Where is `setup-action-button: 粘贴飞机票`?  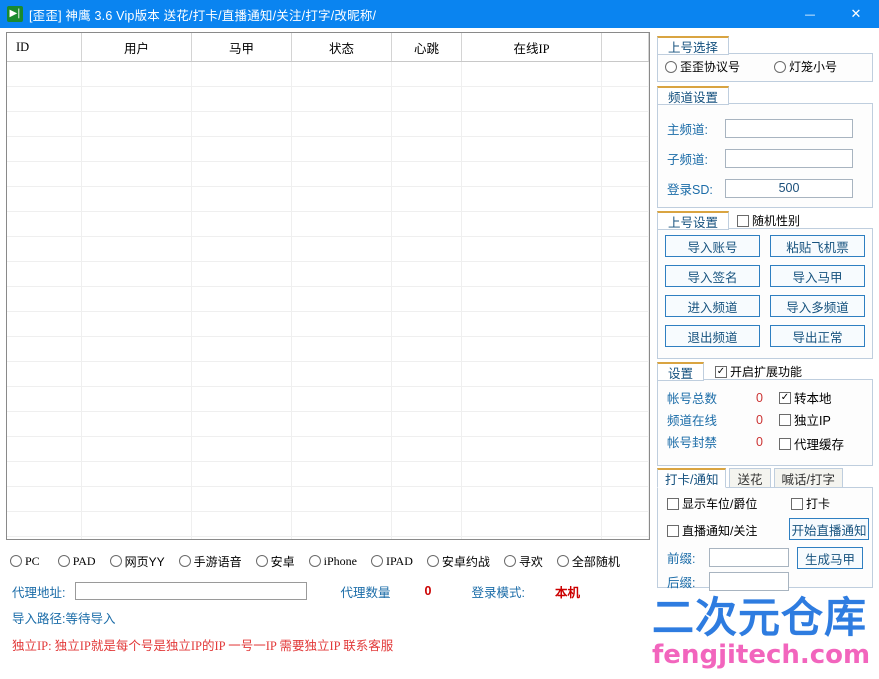 setup-action-button: 粘贴飞机票 is located at coordinates (817, 246).